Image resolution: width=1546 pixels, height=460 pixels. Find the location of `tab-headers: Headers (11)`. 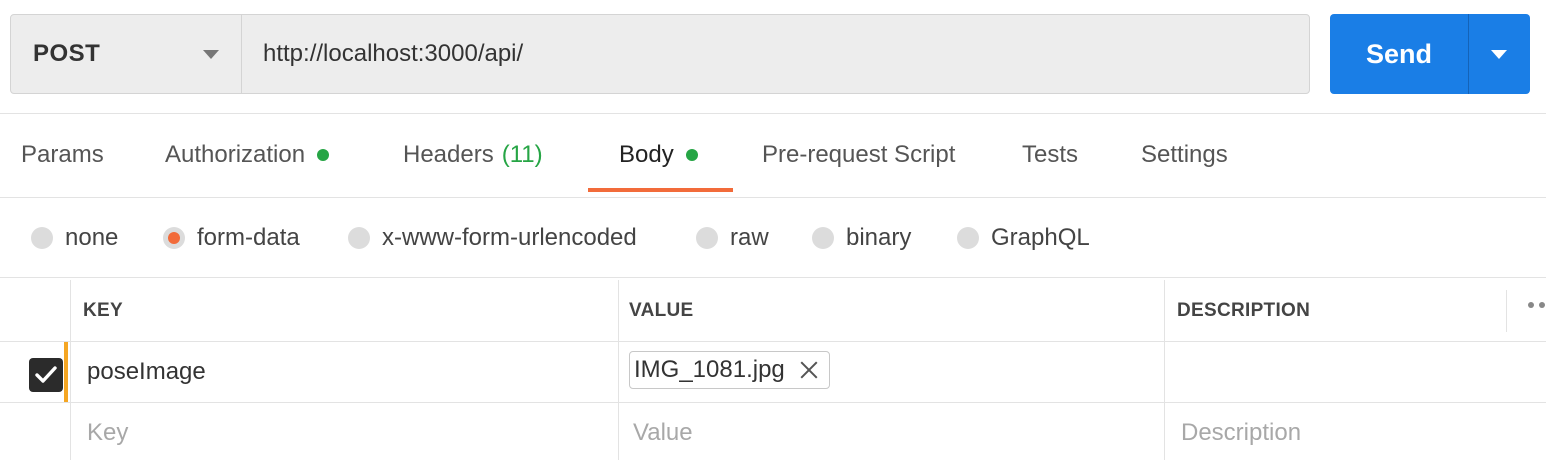

tab-headers: Headers (11) is located at coordinates (473, 155).